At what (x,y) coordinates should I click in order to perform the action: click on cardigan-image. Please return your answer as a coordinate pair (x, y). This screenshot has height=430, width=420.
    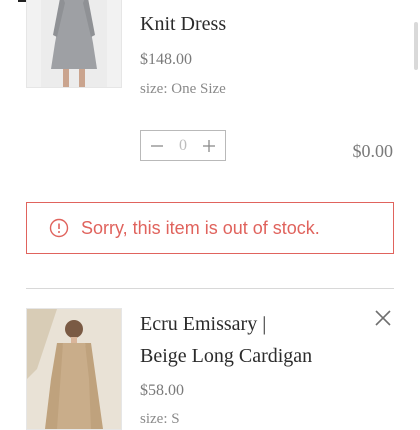
    Looking at the image, I should click on (74, 369).